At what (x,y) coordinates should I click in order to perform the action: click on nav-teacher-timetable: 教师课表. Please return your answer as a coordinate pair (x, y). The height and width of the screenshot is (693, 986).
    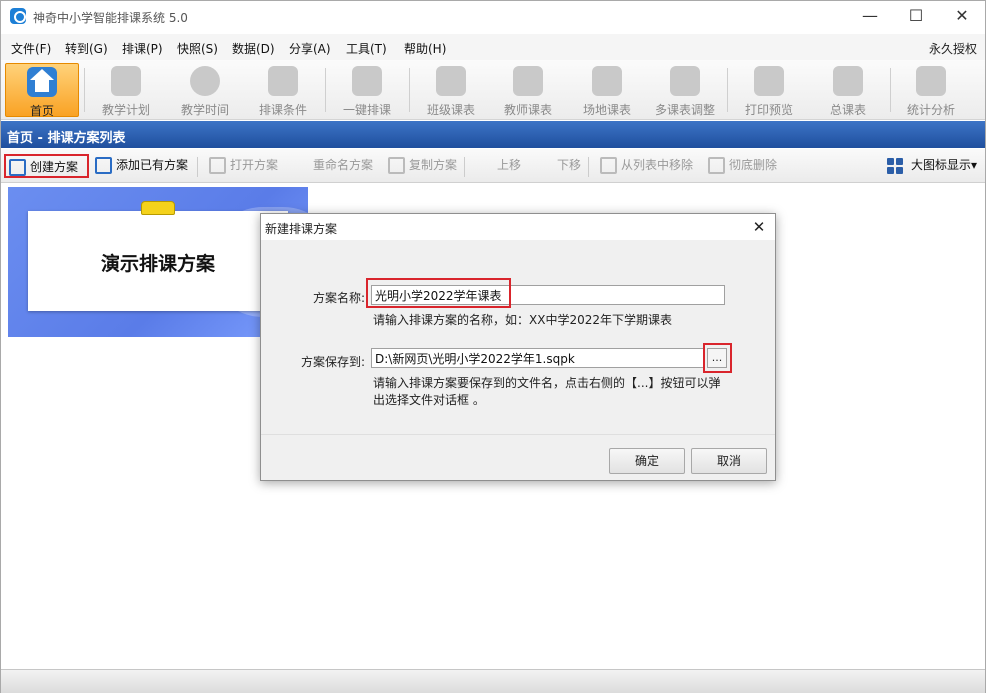
    Looking at the image, I should click on (528, 90).